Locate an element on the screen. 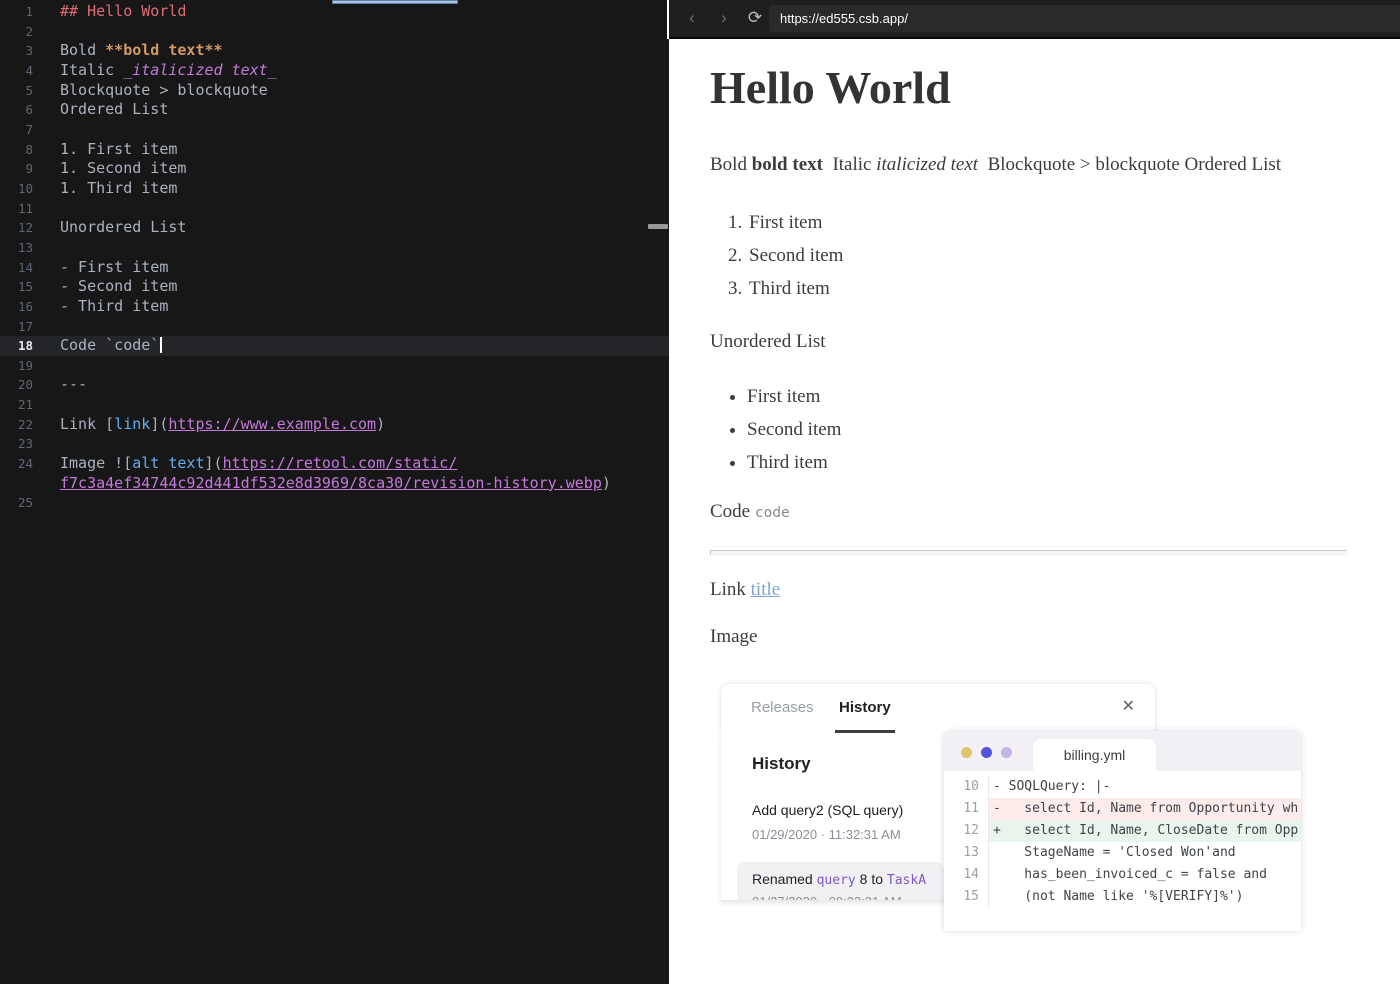  line-content: Blockquote > blockquote is located at coordinates (164, 89).